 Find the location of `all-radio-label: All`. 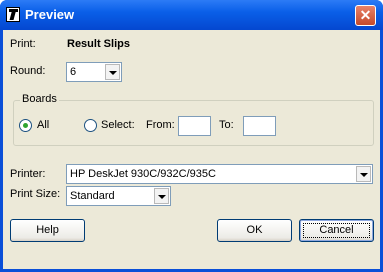

all-radio-label: All is located at coordinates (43, 125).